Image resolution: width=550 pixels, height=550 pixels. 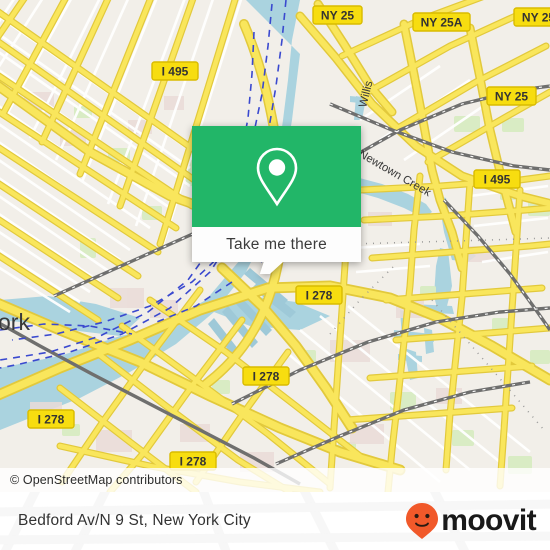 What do you see at coordinates (488, 520) in the screenshot?
I see `moovit-wordmark: moovit` at bounding box center [488, 520].